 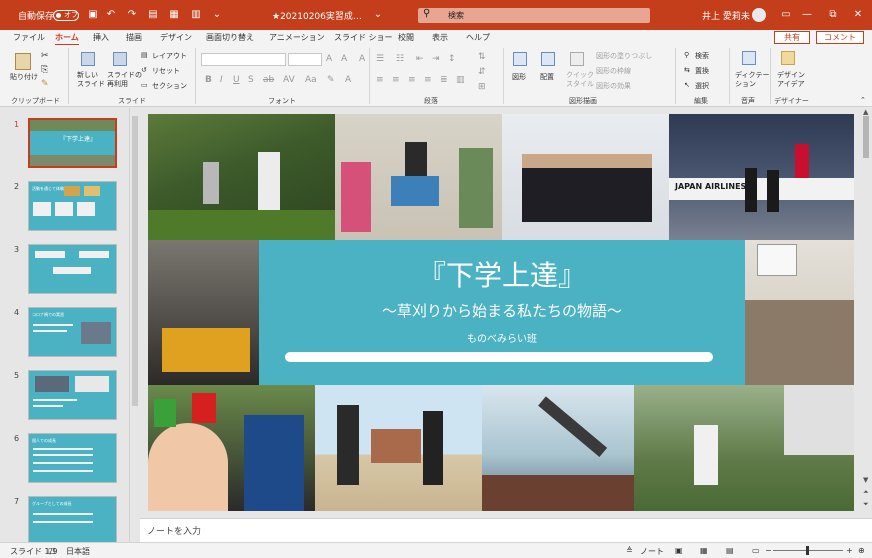 I want to click on scroll-down-icon: ▼, so click(x=865, y=480).